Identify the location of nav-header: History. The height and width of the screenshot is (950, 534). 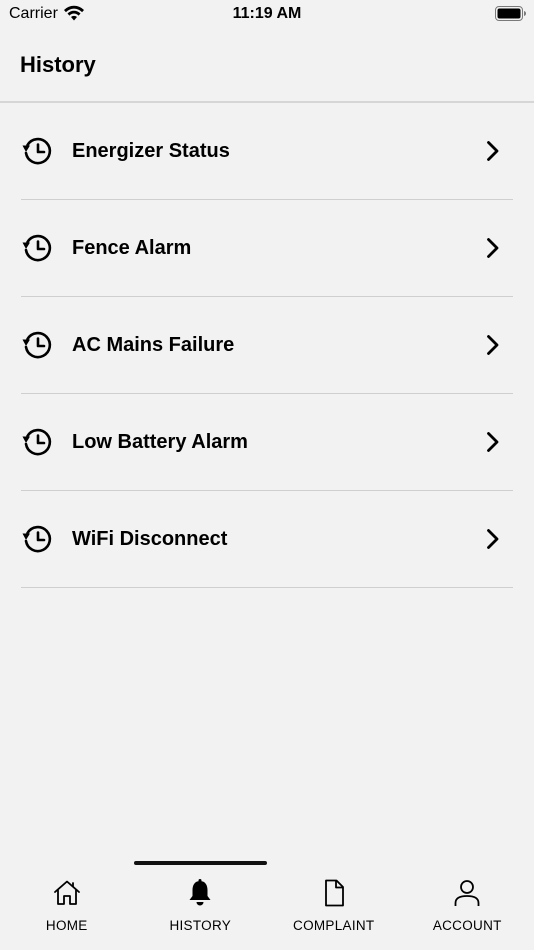
(267, 65).